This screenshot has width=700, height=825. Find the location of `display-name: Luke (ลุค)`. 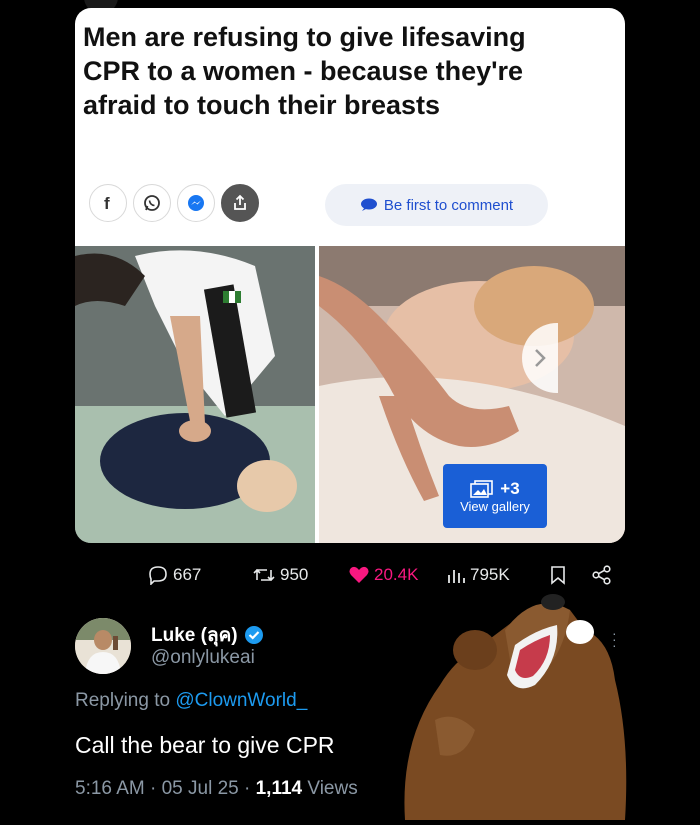

display-name: Luke (ลุค) is located at coordinates (194, 635).